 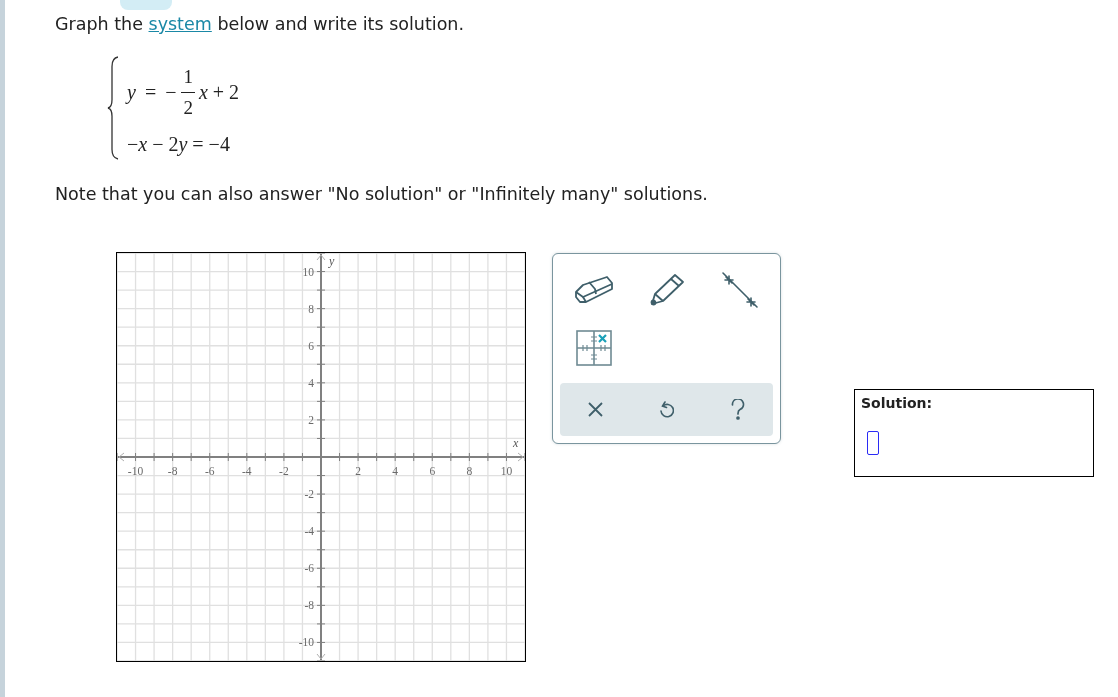 I want to click on denominator: 2, so click(x=188, y=107).